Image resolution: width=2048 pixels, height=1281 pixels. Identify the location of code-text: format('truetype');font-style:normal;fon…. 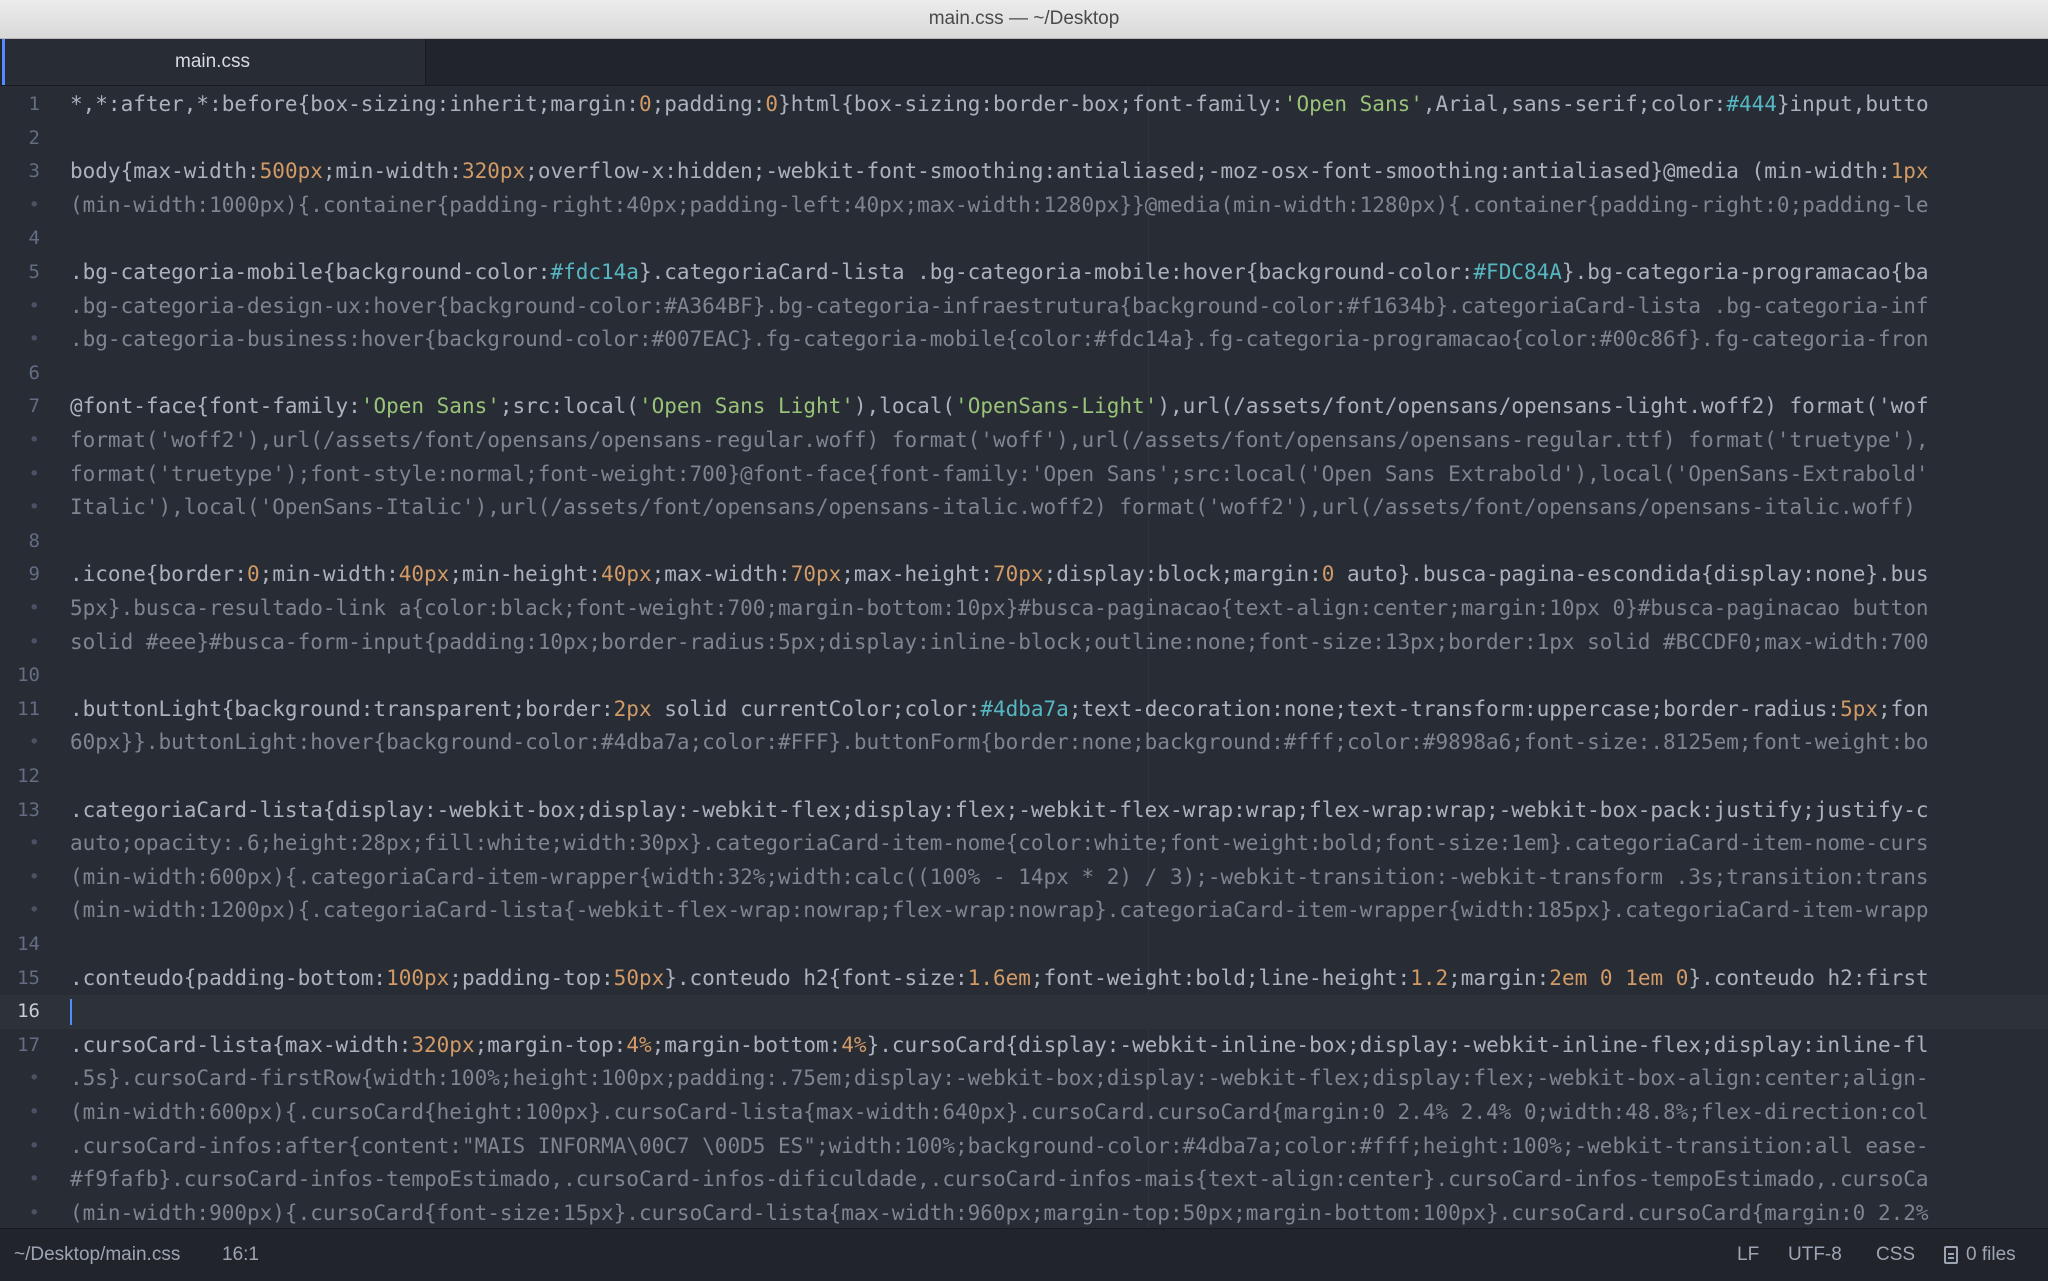
(999, 473).